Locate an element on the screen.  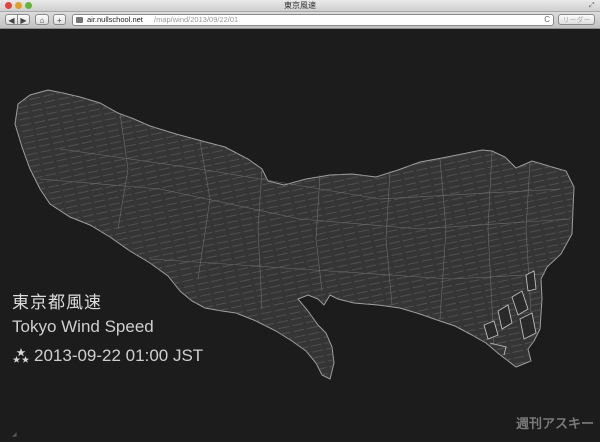
reader-button: リーダー is located at coordinates (576, 19).